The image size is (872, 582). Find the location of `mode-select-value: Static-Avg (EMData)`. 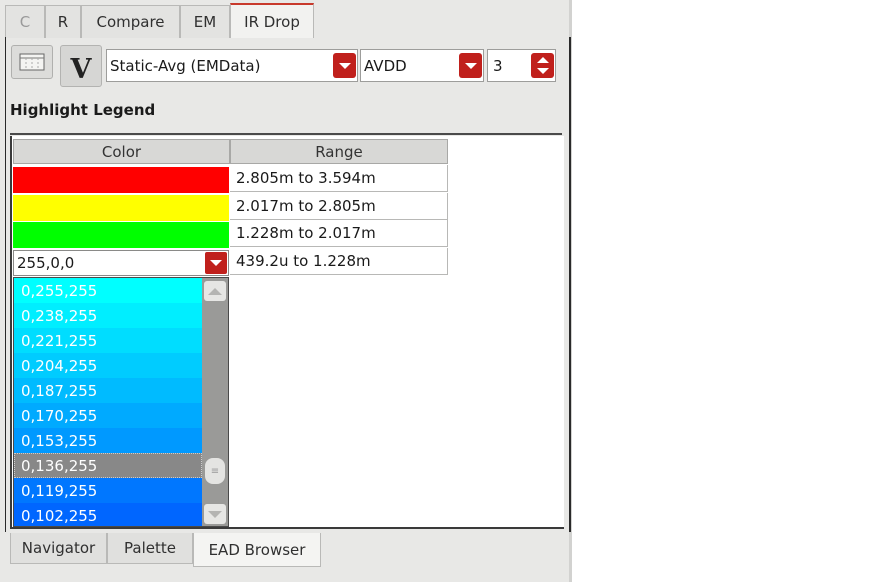

mode-select-value: Static-Avg (EMData) is located at coordinates (185, 65).